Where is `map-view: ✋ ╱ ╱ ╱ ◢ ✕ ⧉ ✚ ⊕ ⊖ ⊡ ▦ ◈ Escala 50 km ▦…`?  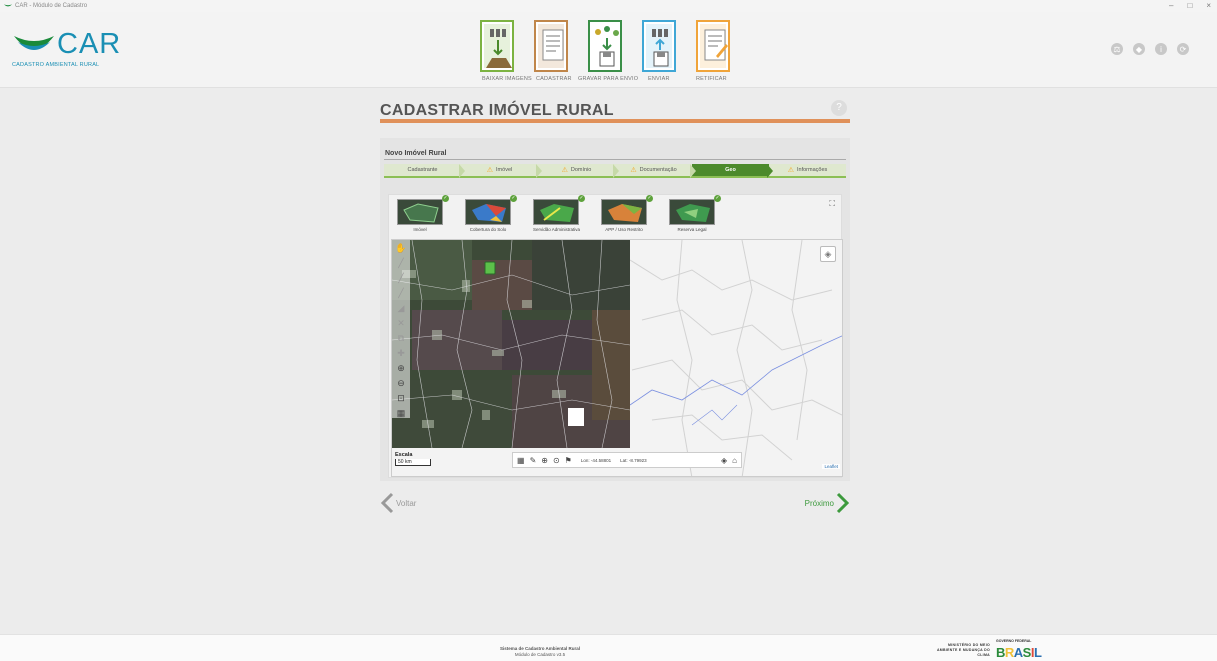 map-view: ✋ ╱ ╱ ╱ ◢ ✕ ⧉ ✚ ⊕ ⊖ ⊡ ▦ ◈ Escala 50 km ▦… is located at coordinates (617, 358).